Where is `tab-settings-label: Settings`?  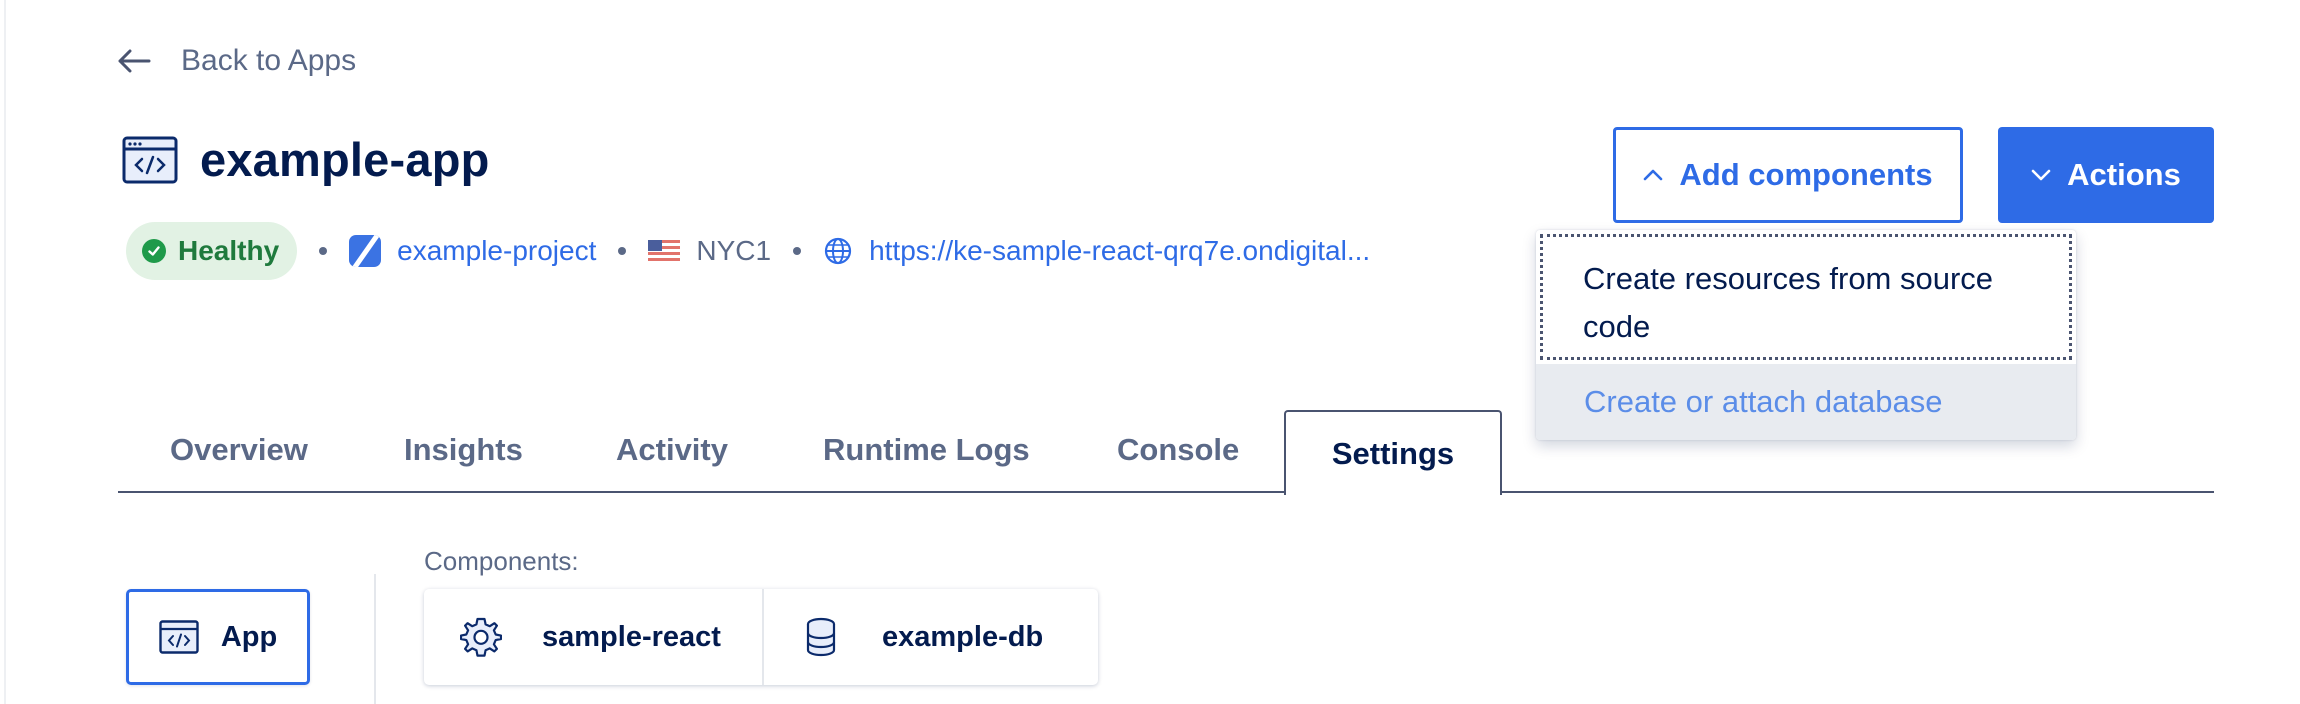 tab-settings-label: Settings is located at coordinates (1393, 453).